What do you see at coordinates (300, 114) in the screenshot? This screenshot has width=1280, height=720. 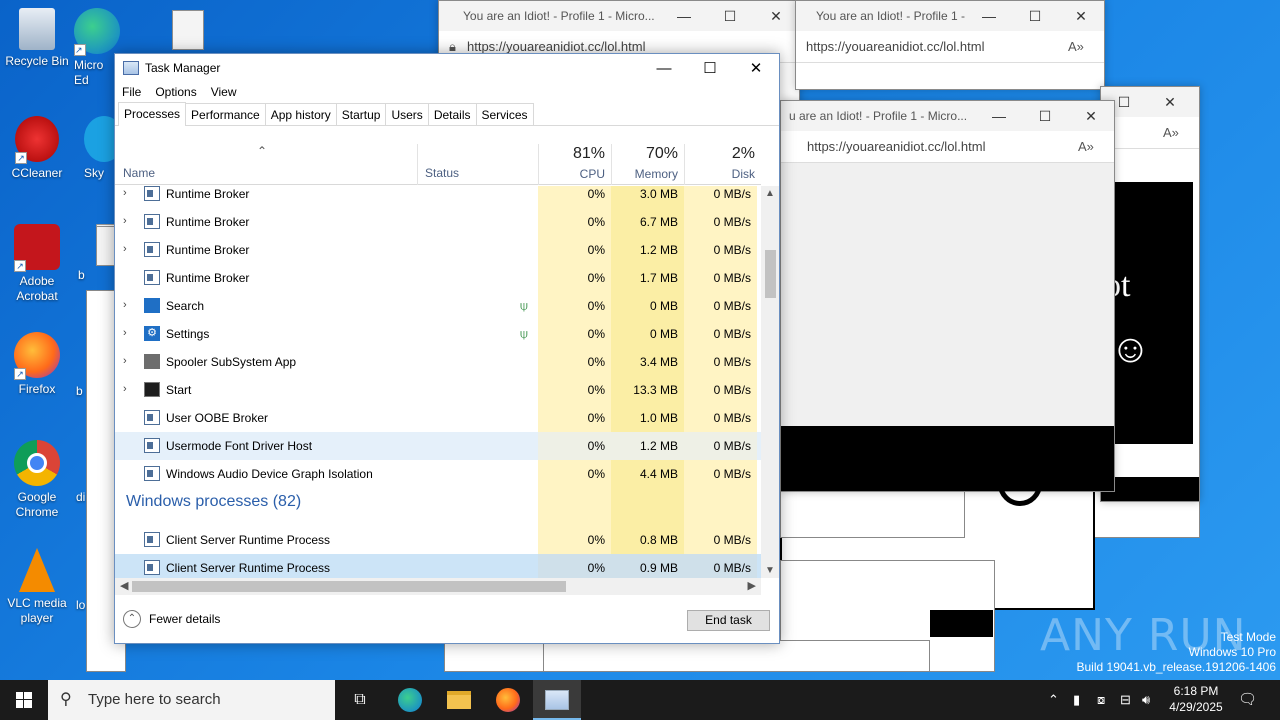 I see `tab-app-history: App history` at bounding box center [300, 114].